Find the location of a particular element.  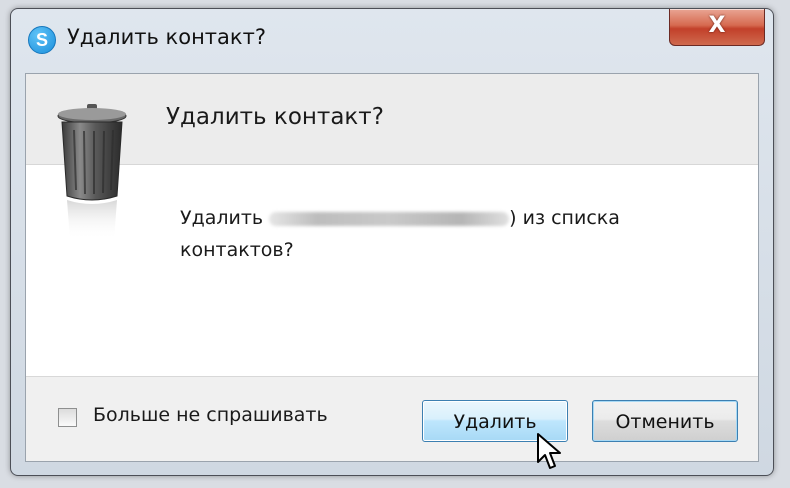

dont-ask-label: Больше не спрашивать is located at coordinates (210, 415).